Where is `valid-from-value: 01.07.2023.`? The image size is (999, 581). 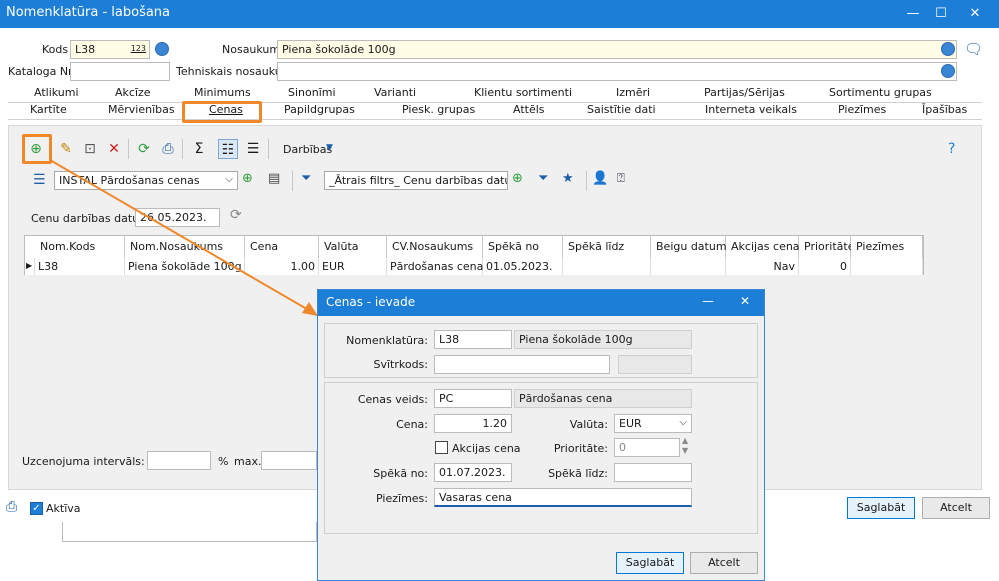 valid-from-value: 01.07.2023. is located at coordinates (472, 472).